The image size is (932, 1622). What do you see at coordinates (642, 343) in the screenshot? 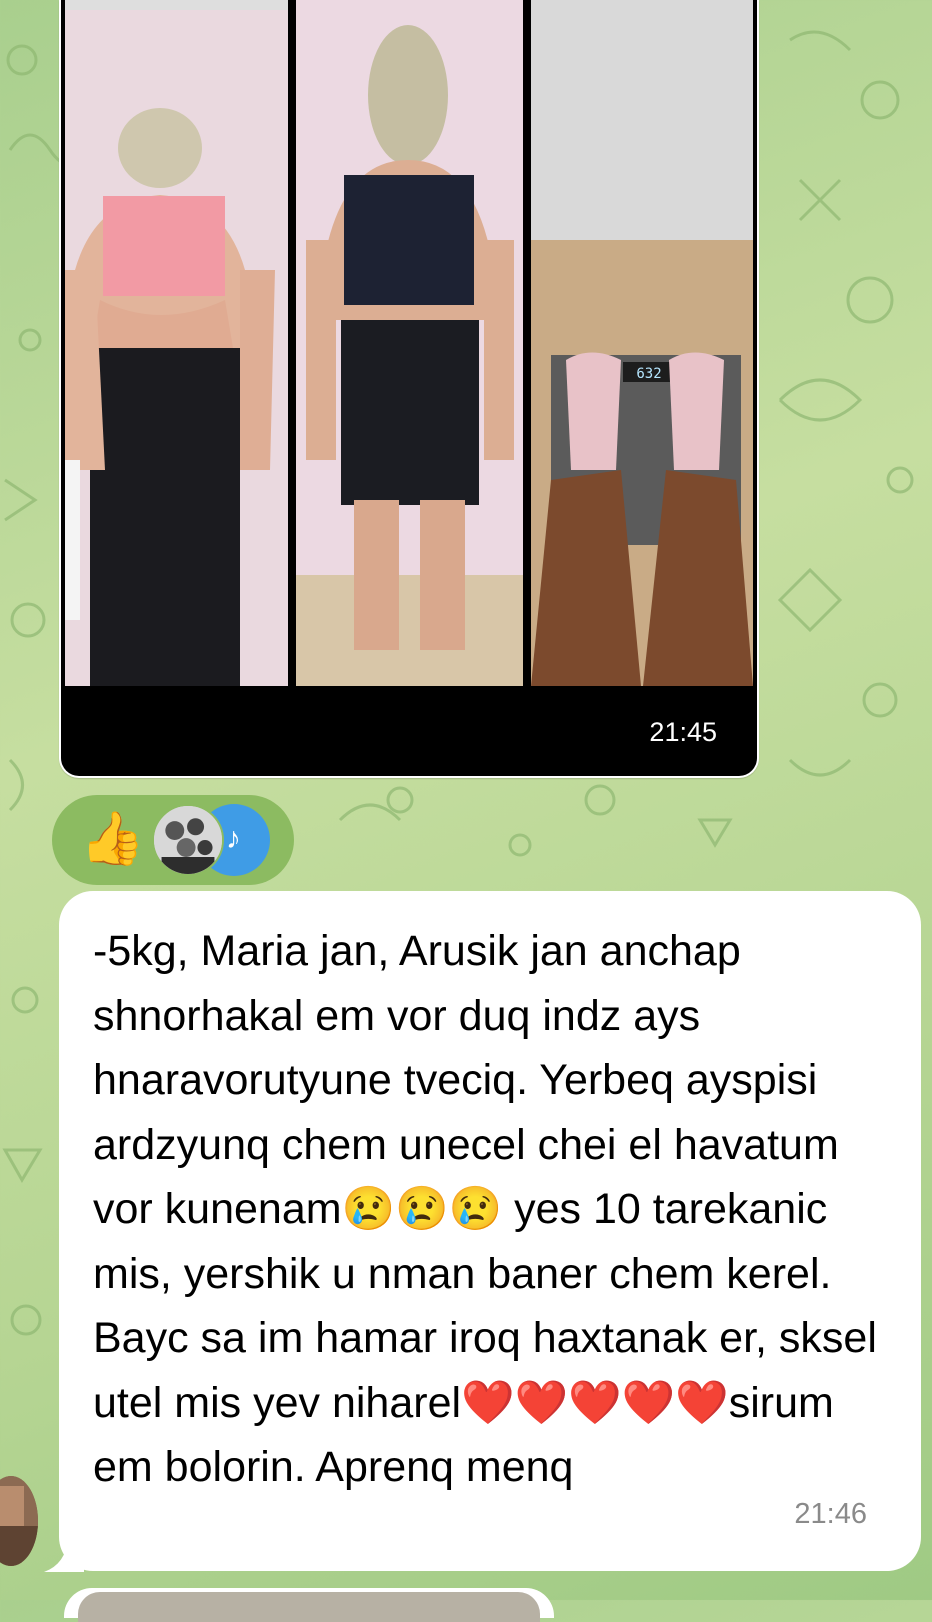
I see `scale-photo: 632` at bounding box center [642, 343].